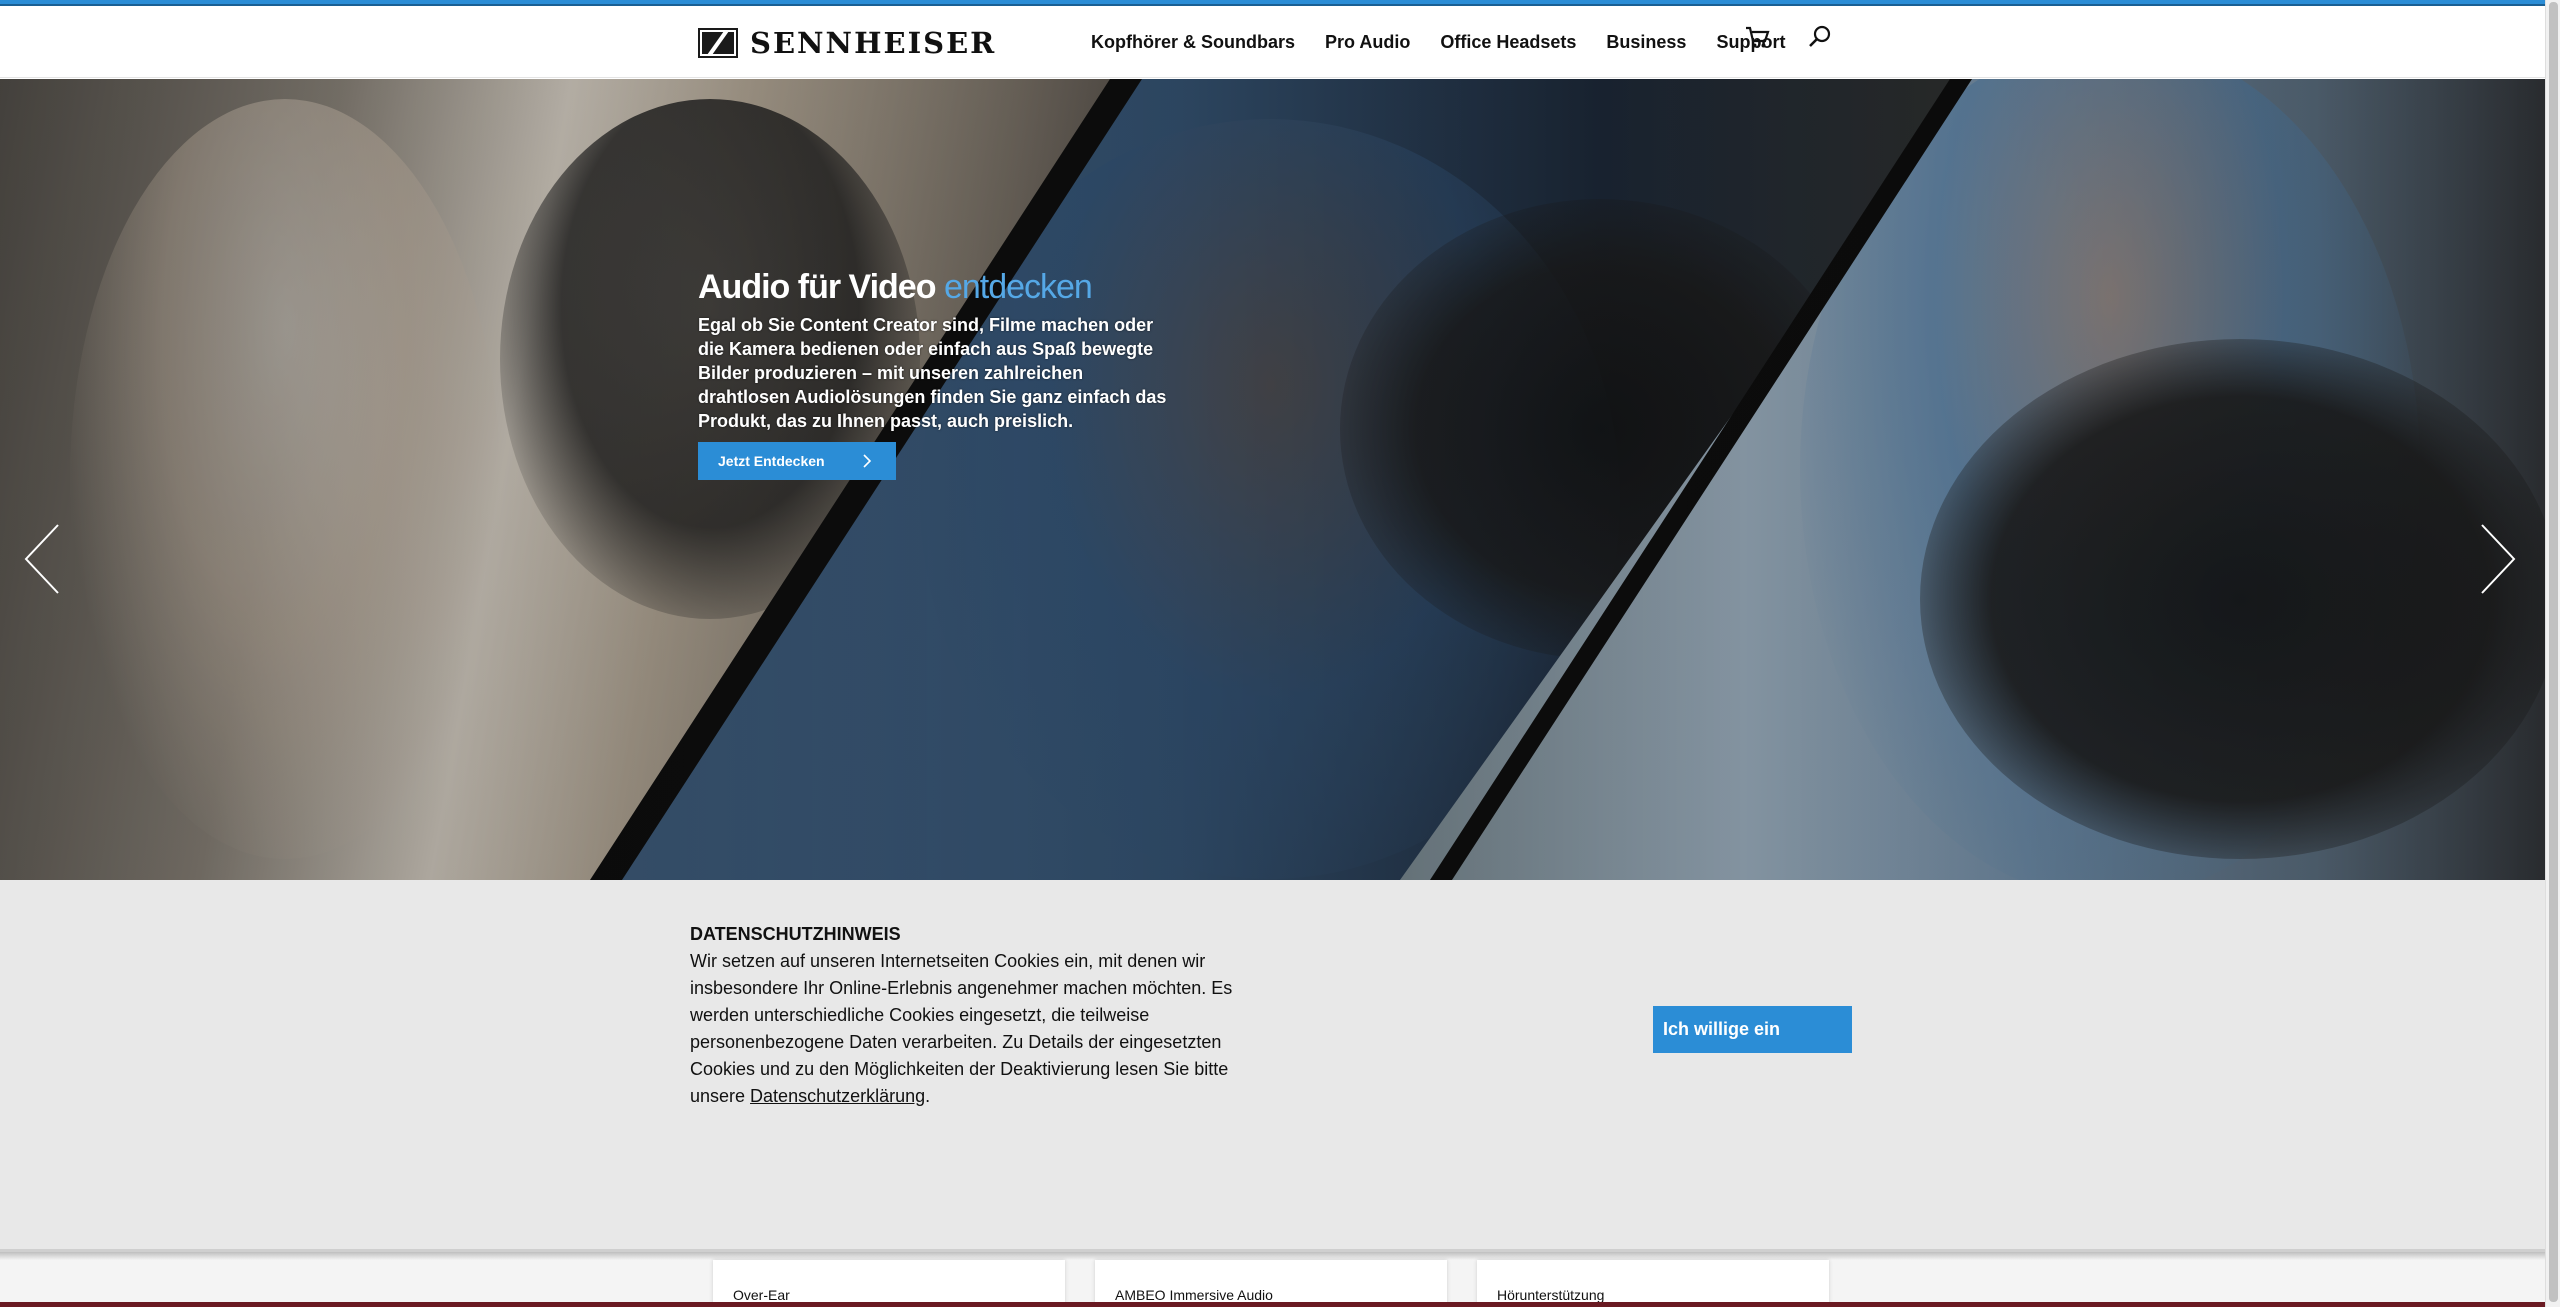 The height and width of the screenshot is (1307, 2560). I want to click on brand-name: SENNHEISER, so click(873, 43).